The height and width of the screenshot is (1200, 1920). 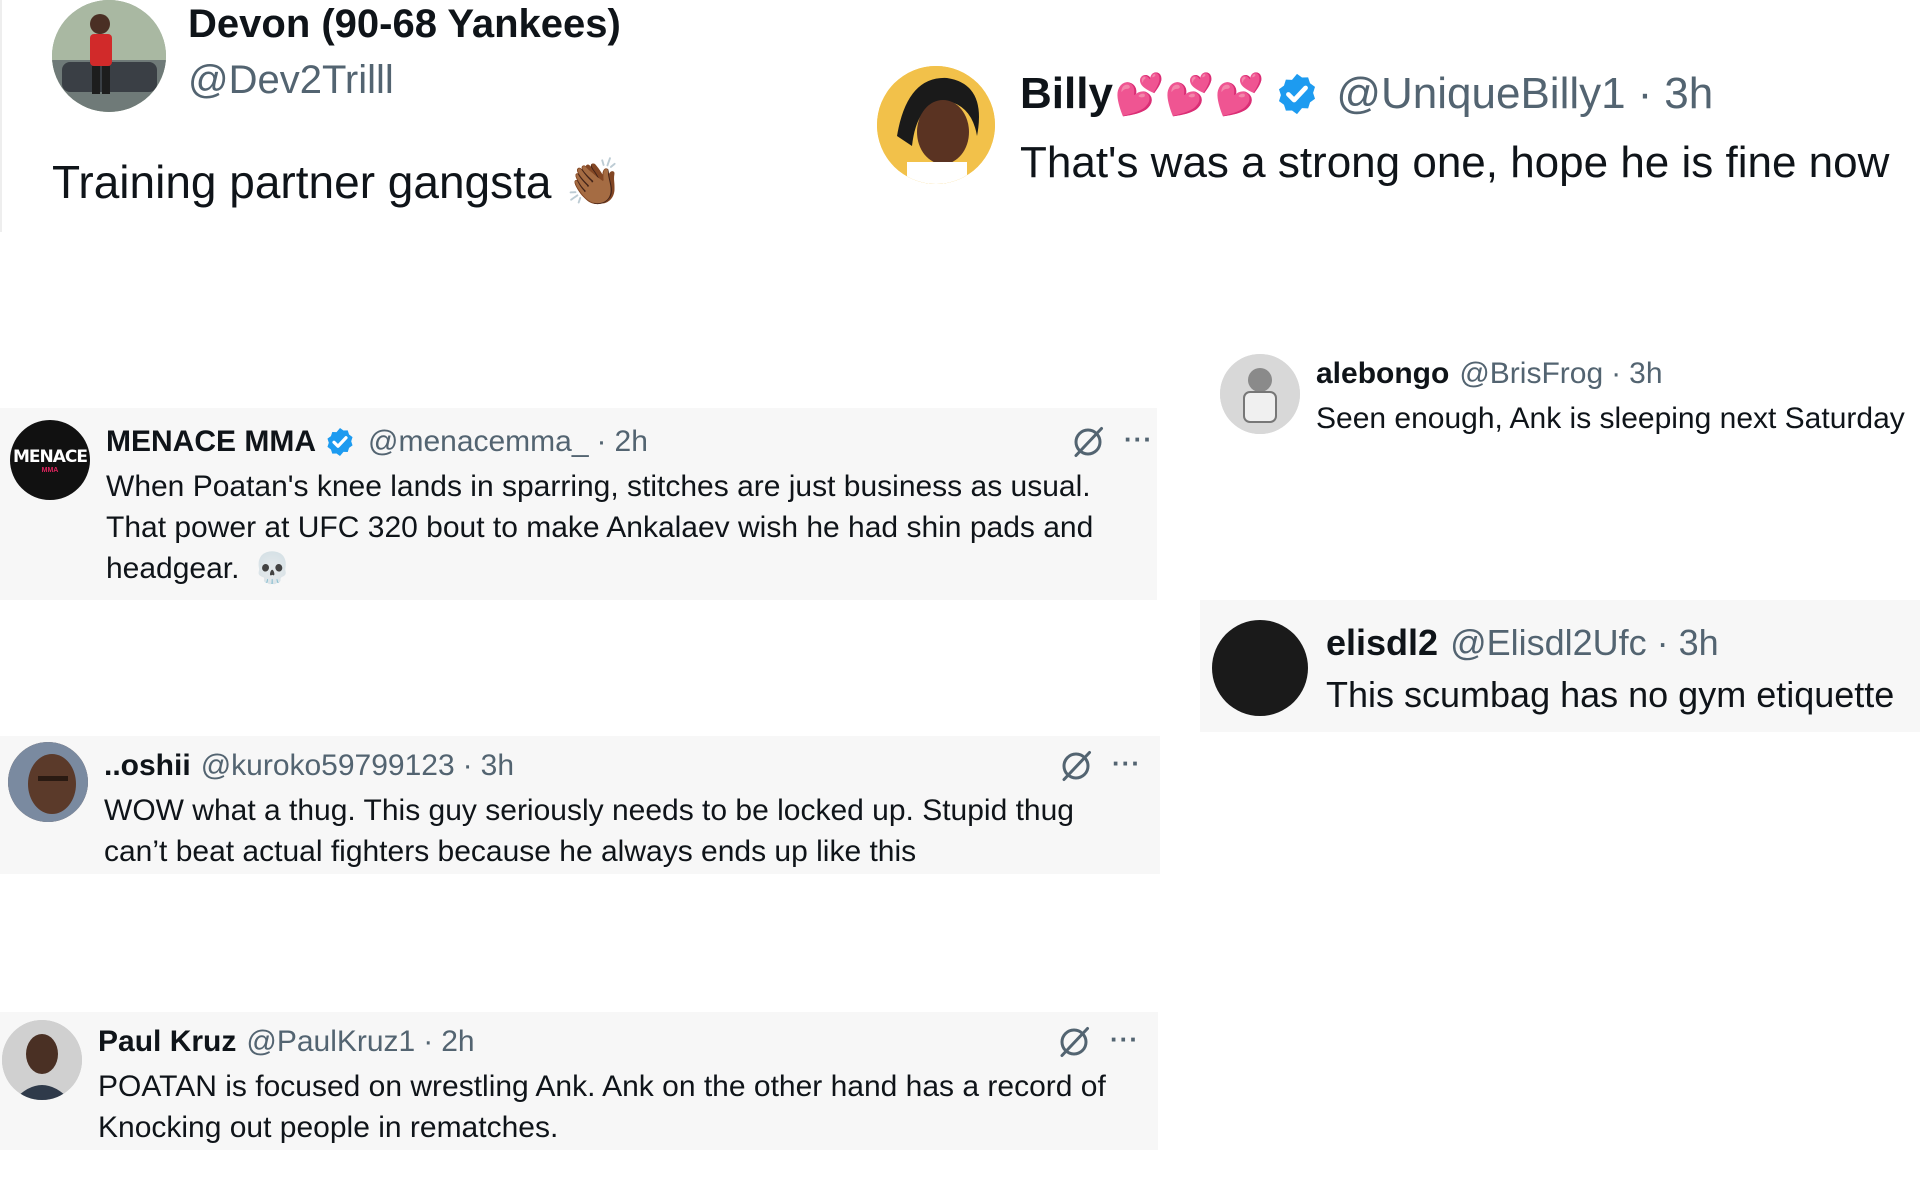 What do you see at coordinates (302, 182) in the screenshot?
I see `tweet-text: Training partner gangsta` at bounding box center [302, 182].